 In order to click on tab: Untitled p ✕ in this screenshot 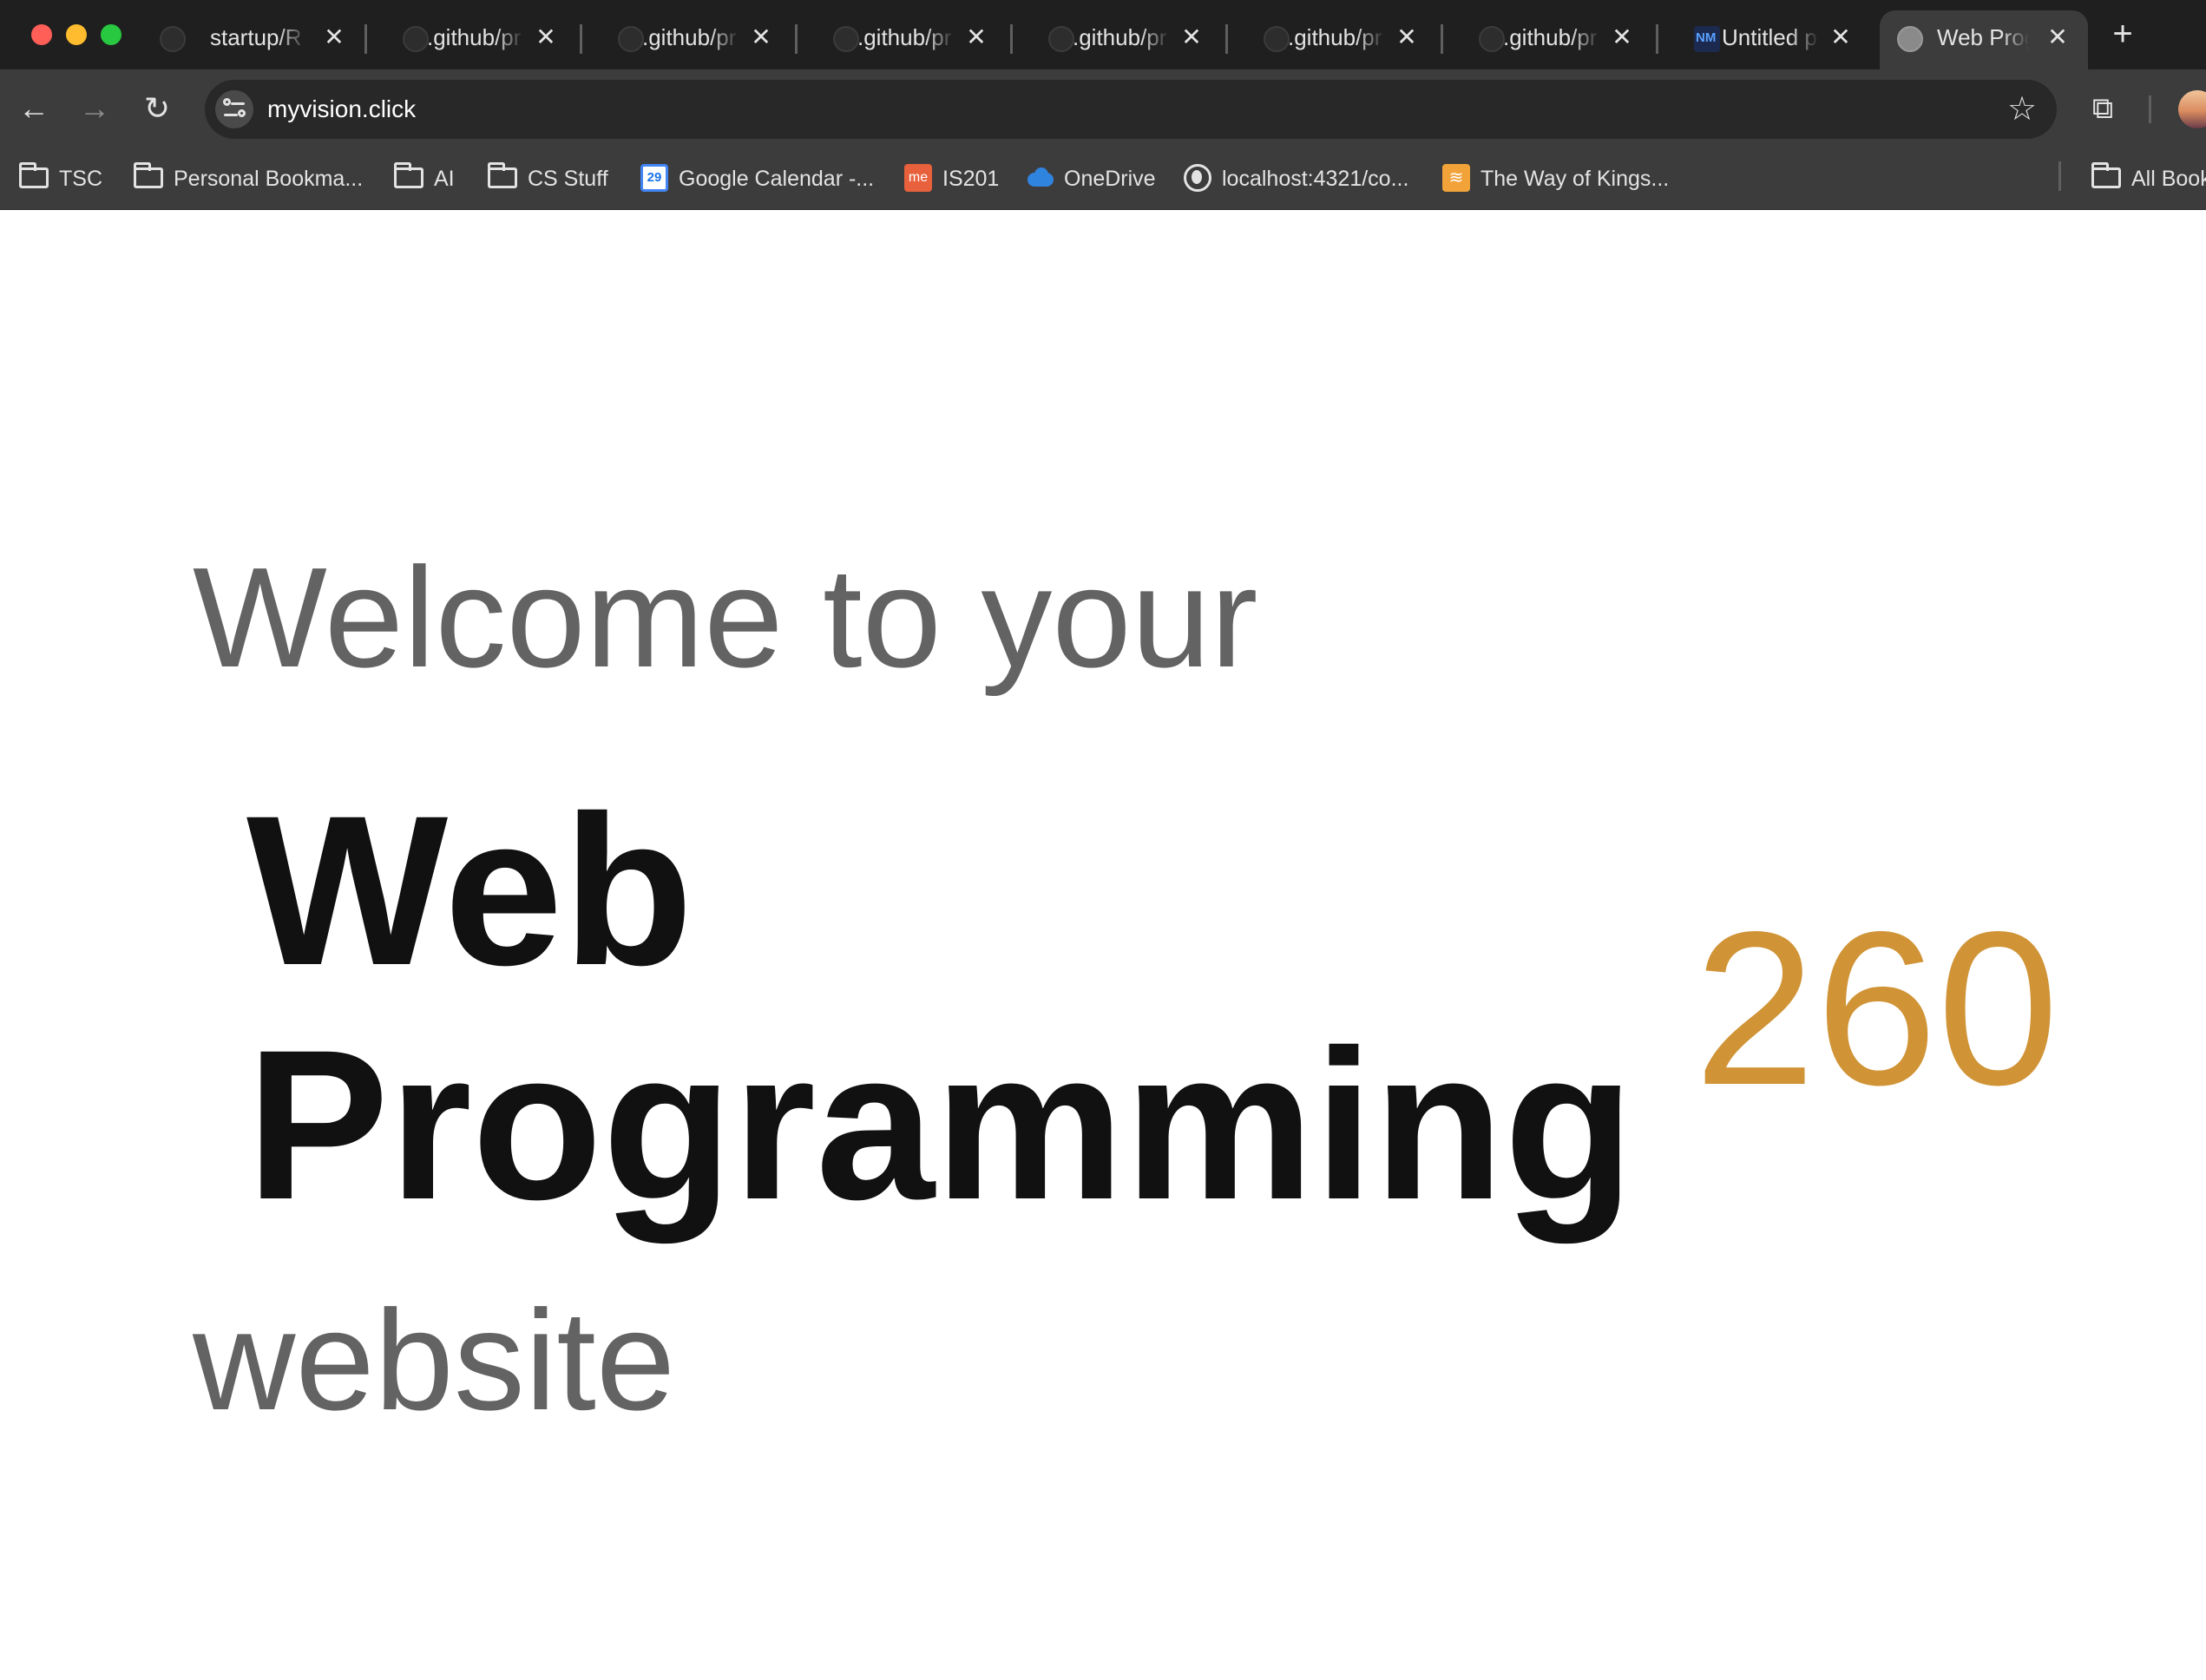, I will do `click(1783, 39)`.